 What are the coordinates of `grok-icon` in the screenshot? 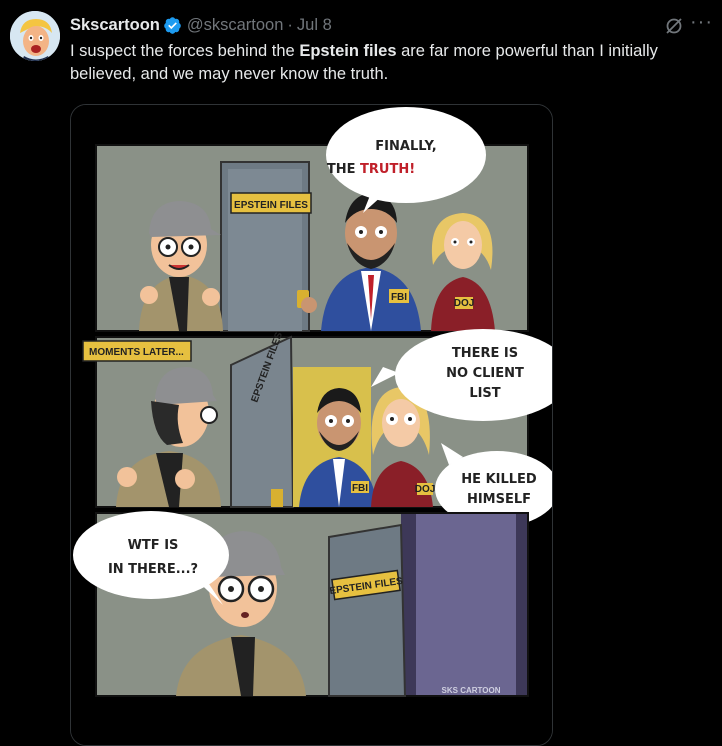 It's located at (674, 26).